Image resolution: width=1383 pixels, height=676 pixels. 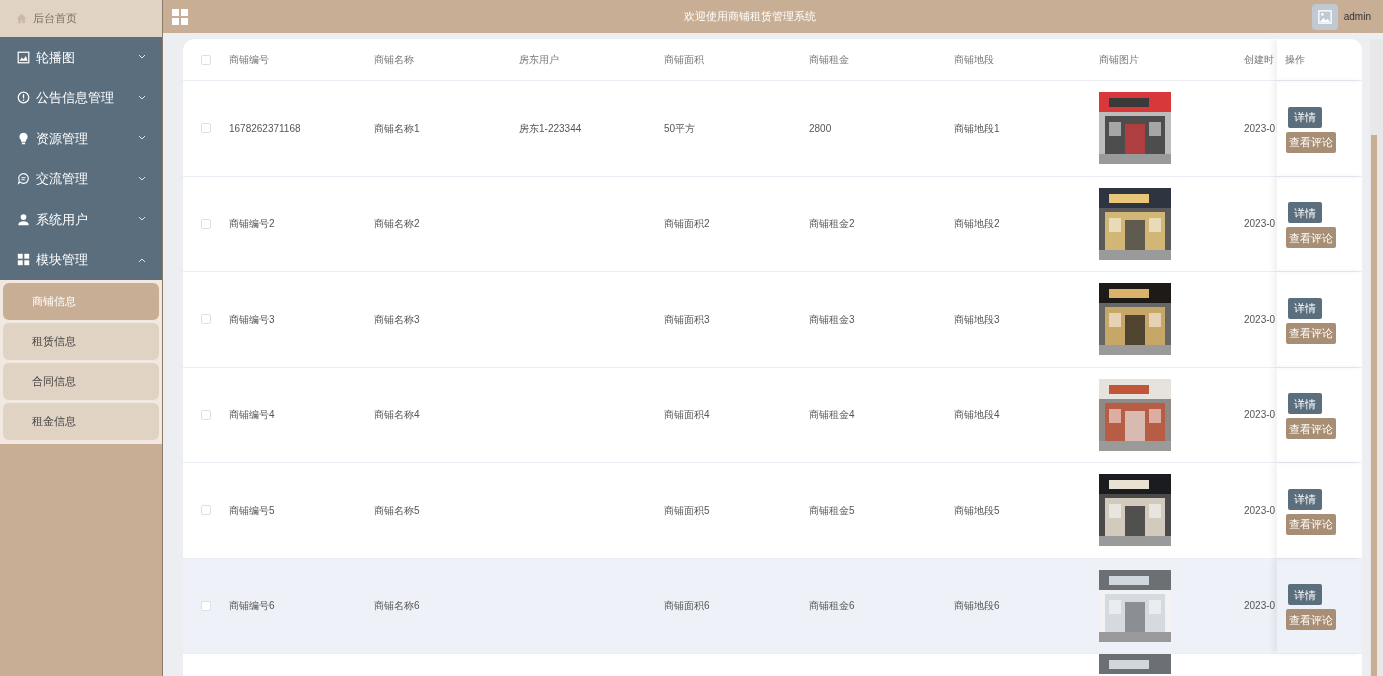 I want to click on bulb-icon, so click(x=23, y=138).